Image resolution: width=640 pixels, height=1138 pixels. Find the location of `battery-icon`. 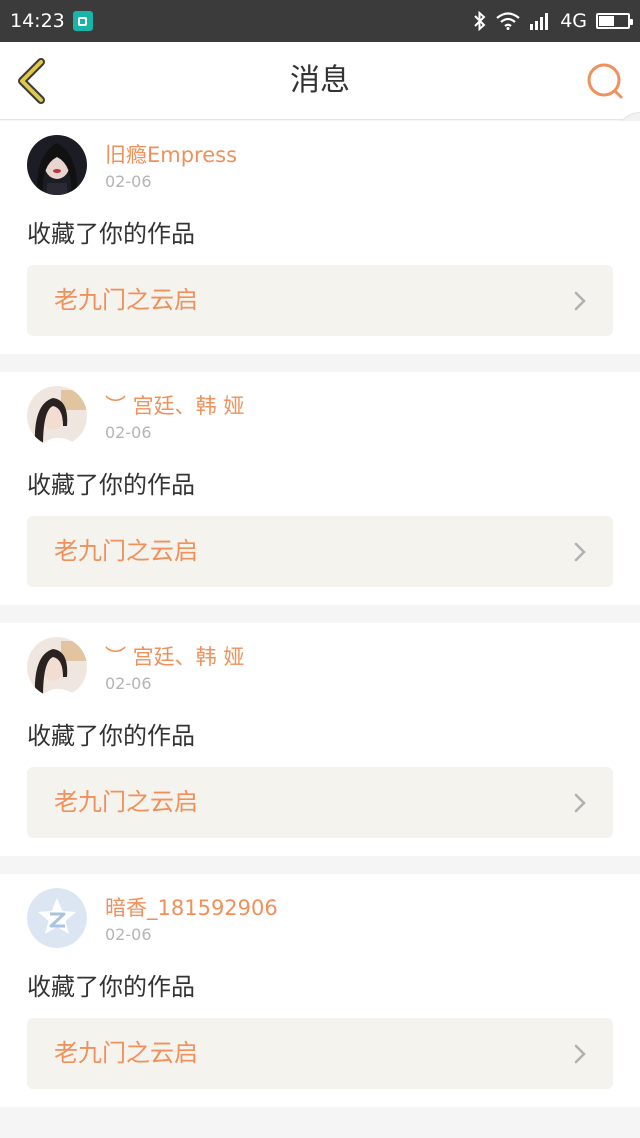

battery-icon is located at coordinates (614, 21).